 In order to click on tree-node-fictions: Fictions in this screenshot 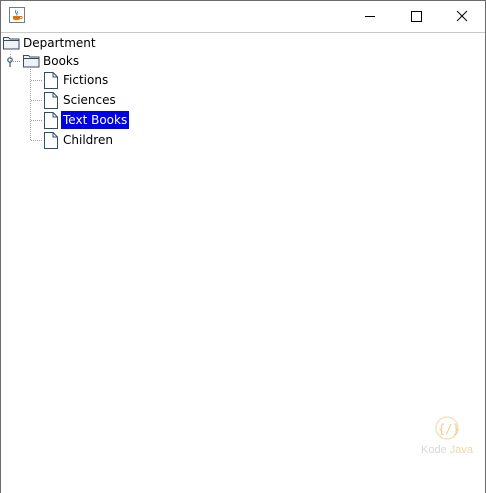, I will do `click(101, 80)`.